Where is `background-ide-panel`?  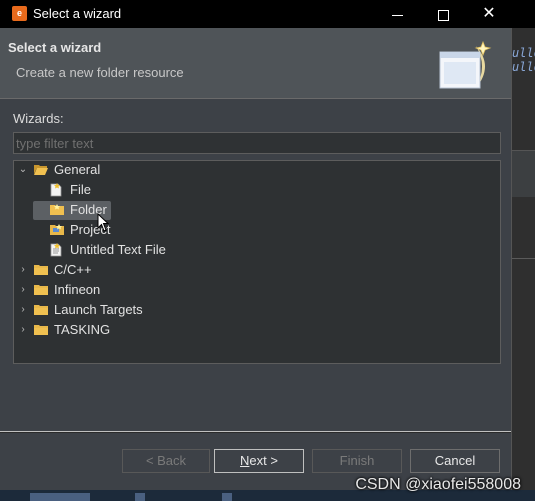 background-ide-panel is located at coordinates (523, 250).